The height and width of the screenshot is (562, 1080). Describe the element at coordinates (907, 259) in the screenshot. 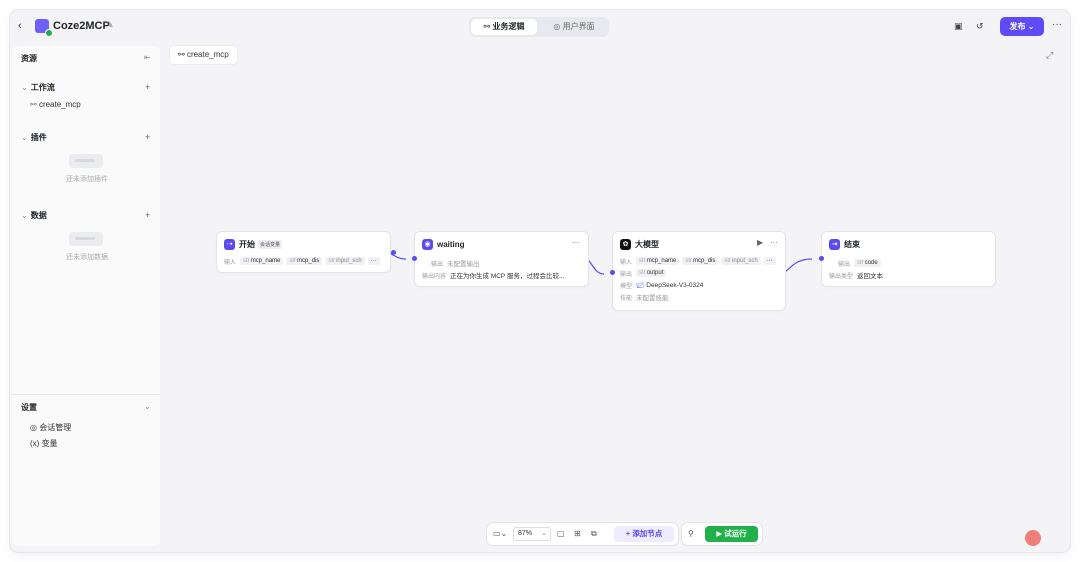

I see `node-end: ⇥ 结束 输出 strcode 输出类型 返回文本` at that location.